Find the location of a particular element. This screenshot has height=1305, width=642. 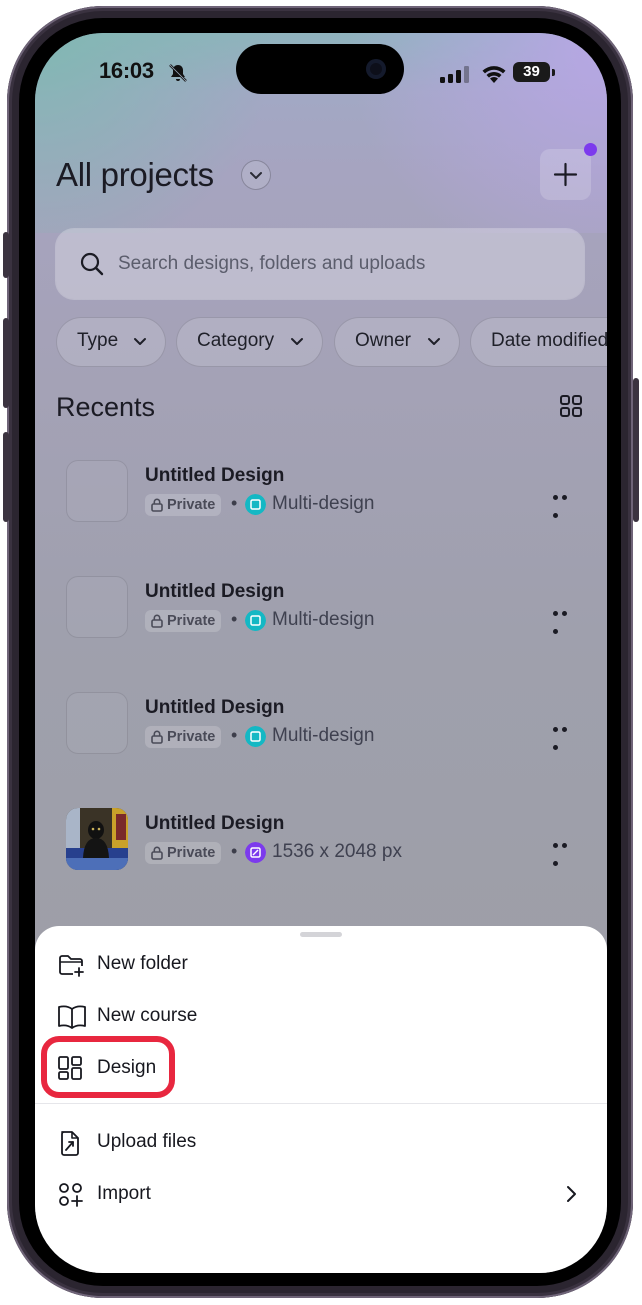

chip-label: Date modified is located at coordinates (549, 340).